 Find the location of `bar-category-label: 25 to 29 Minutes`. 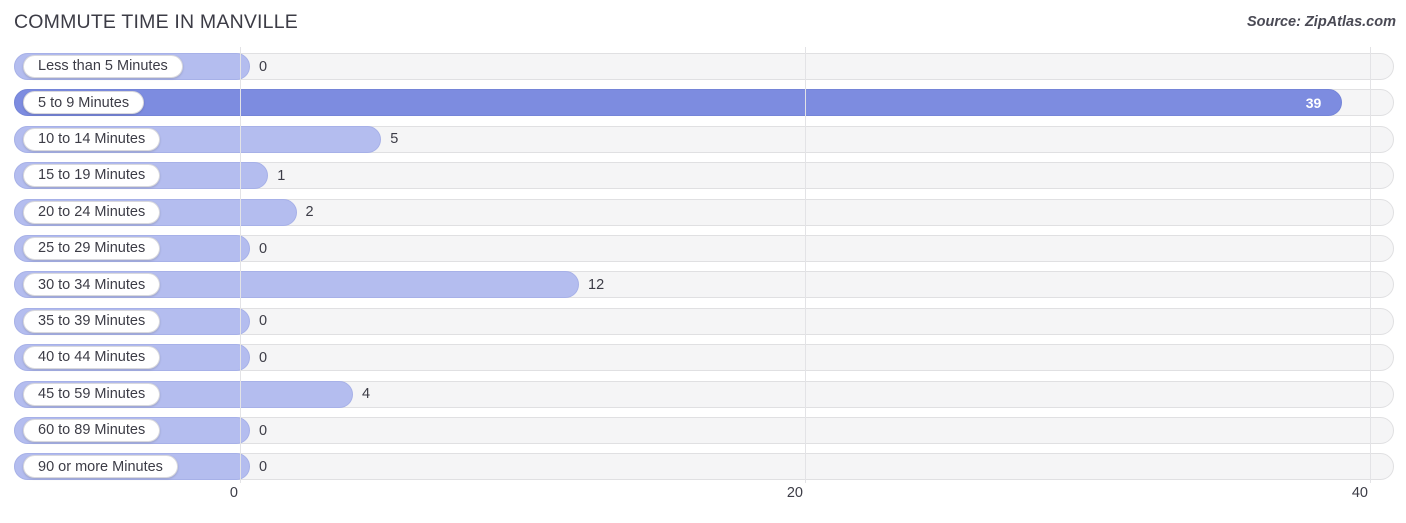

bar-category-label: 25 to 29 Minutes is located at coordinates (92, 248).